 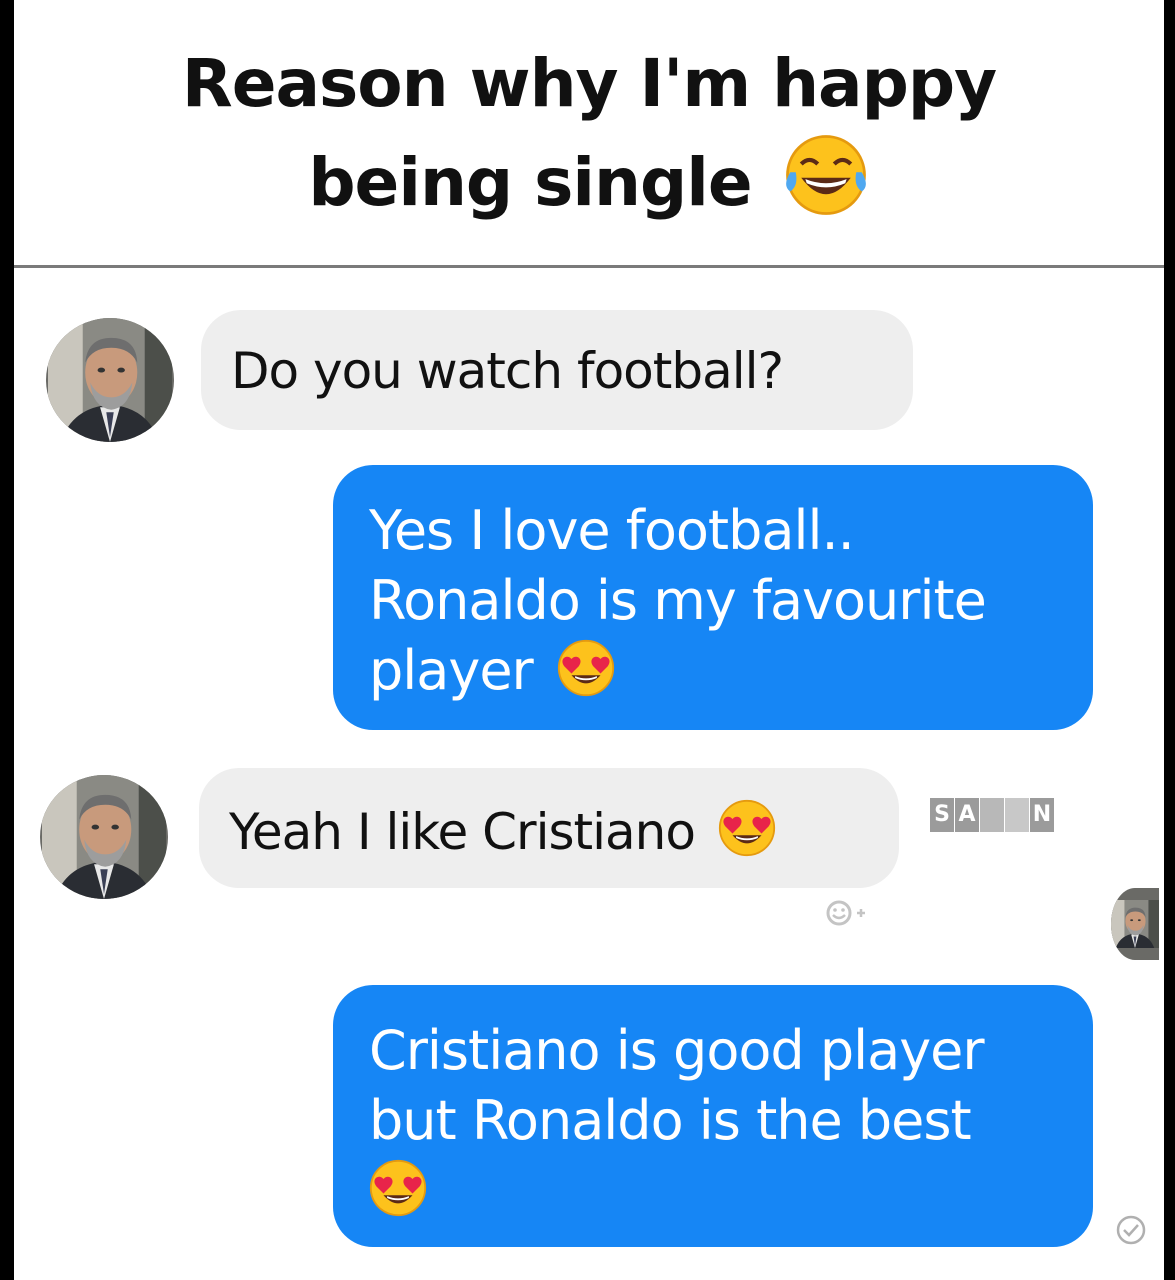 I want to click on message-line: Ronaldo is my favourite, so click(x=678, y=600).